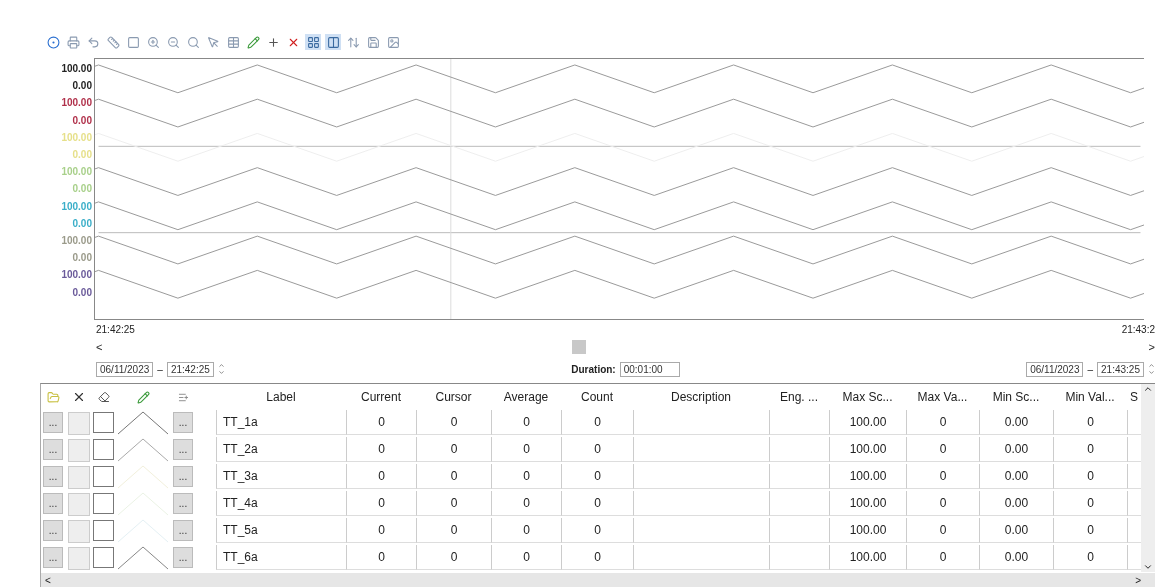  What do you see at coordinates (1055, 369) in the screenshot?
I see `end-date-field: 06/11/2023` at bounding box center [1055, 369].